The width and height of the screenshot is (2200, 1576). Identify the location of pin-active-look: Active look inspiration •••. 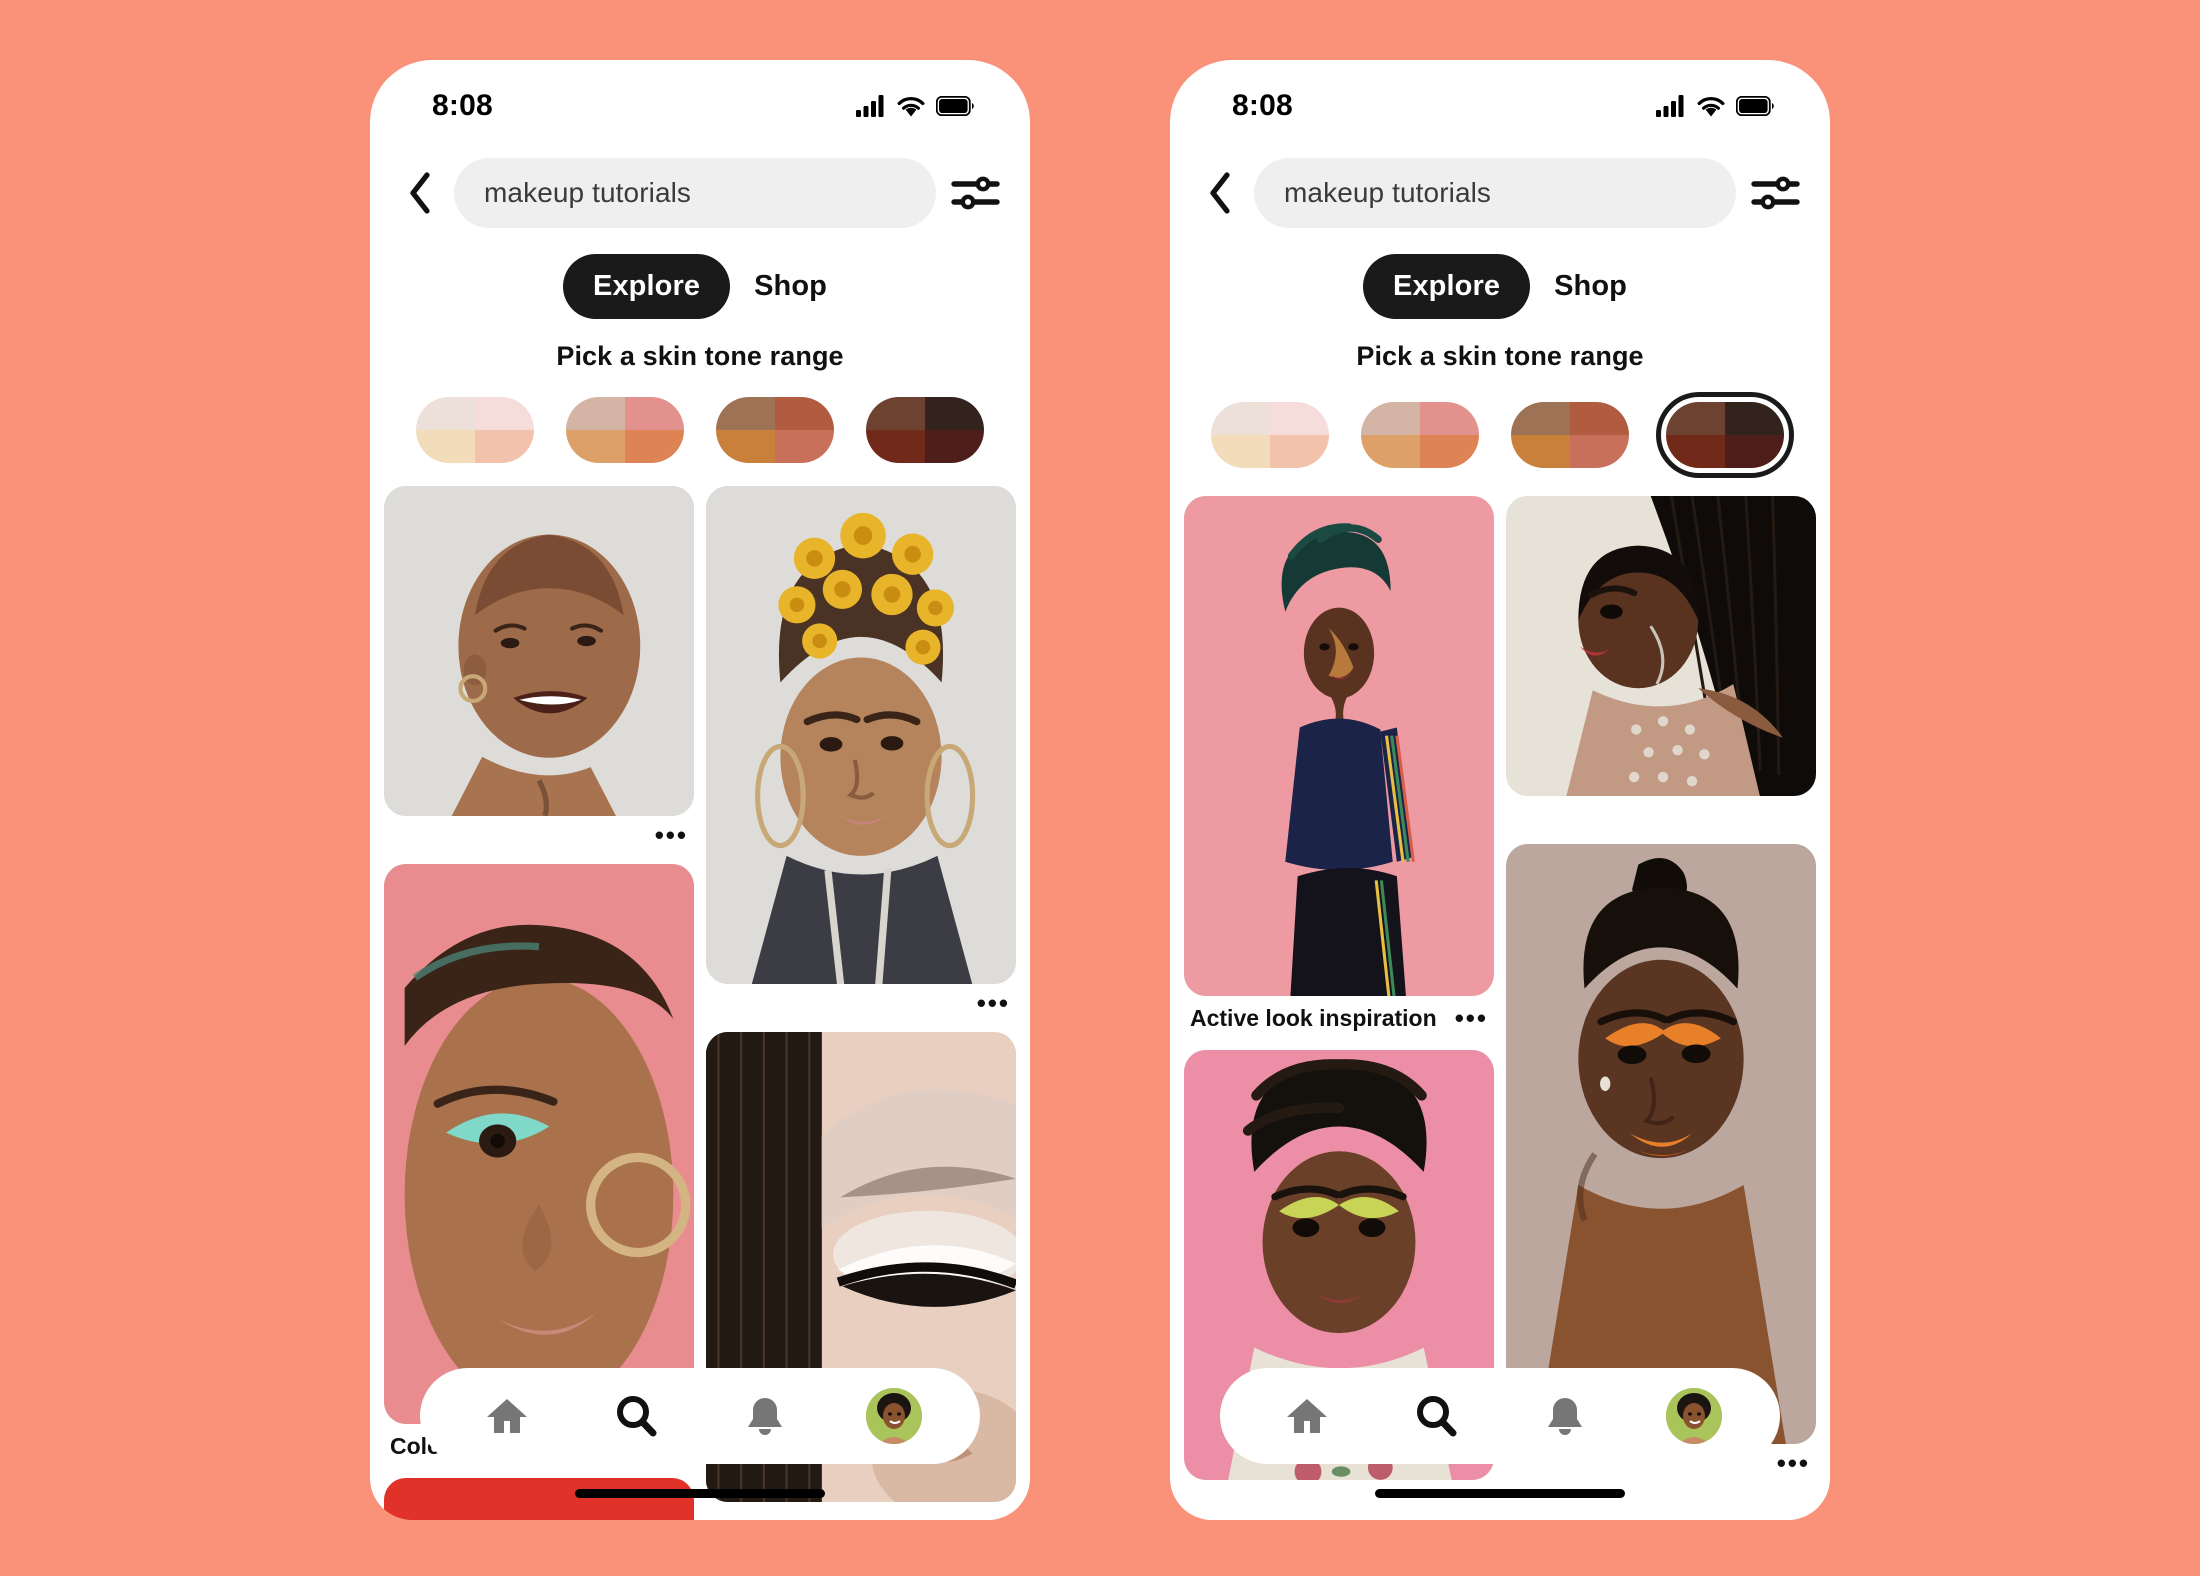
(1339, 771).